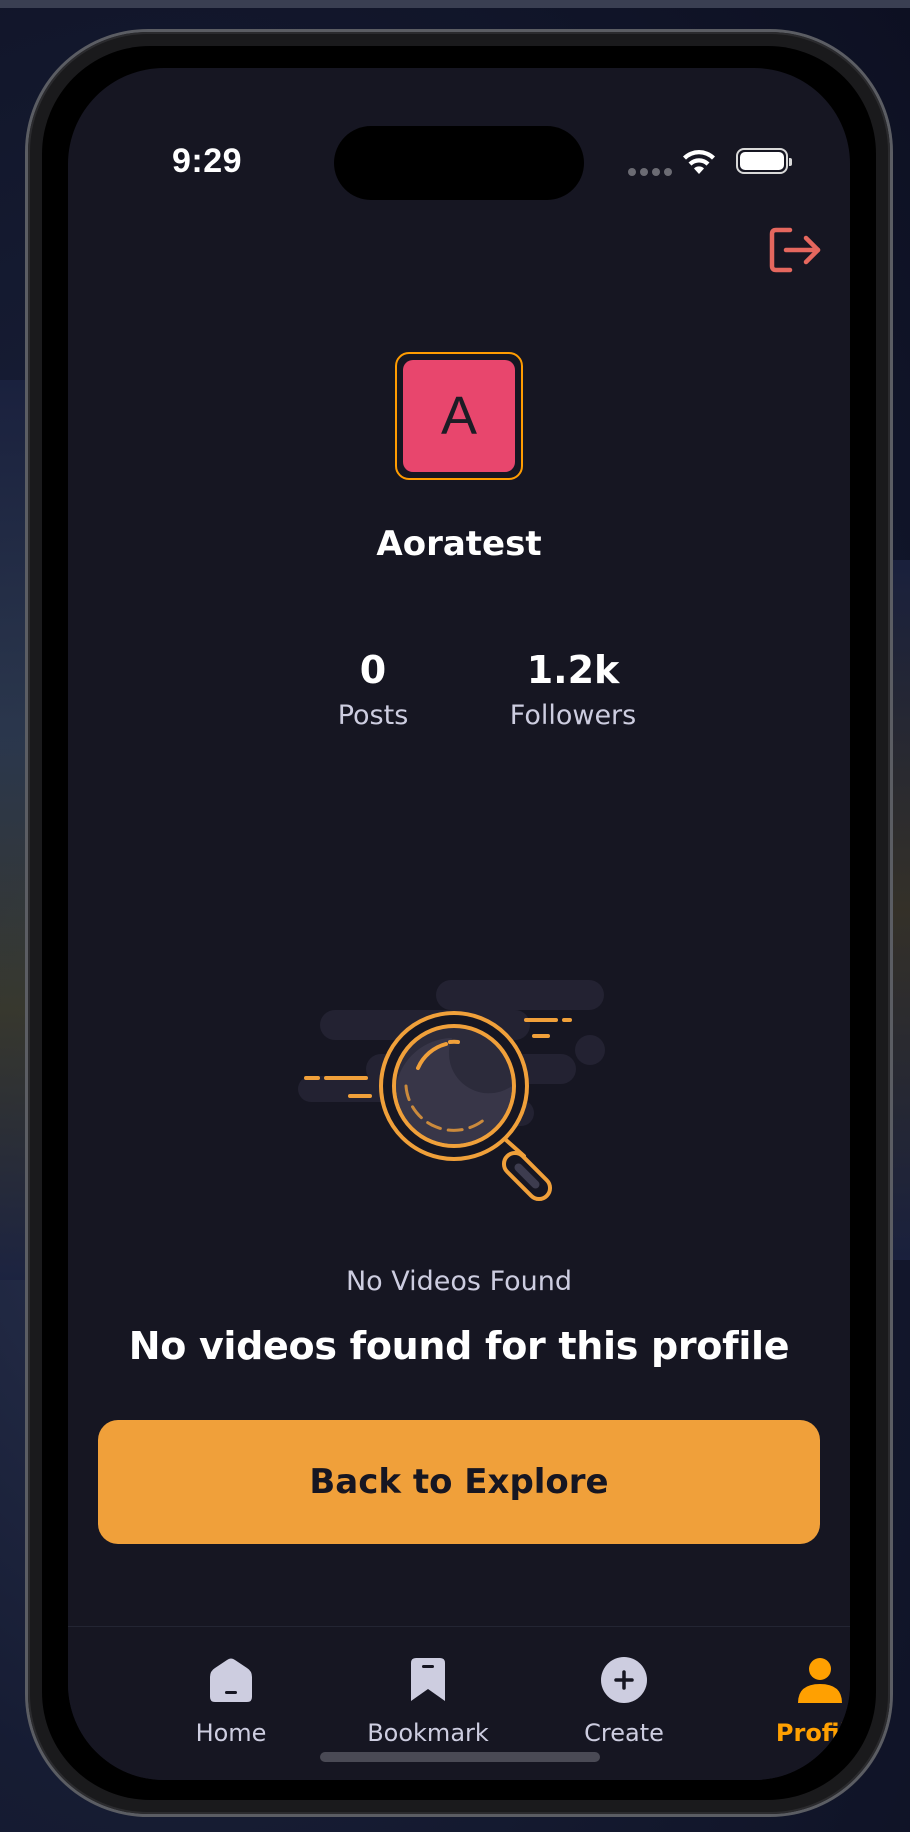 The height and width of the screenshot is (1832, 910). I want to click on stat-posts-label: Posts, so click(373, 715).